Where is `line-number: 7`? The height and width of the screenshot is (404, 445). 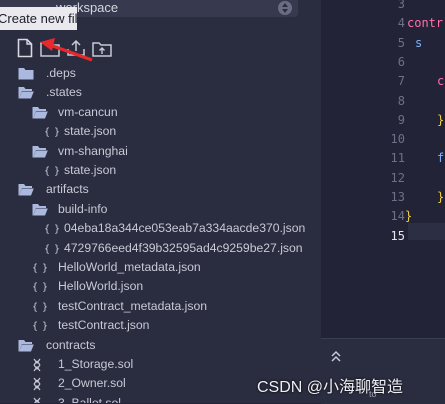 line-number: 7 is located at coordinates (401, 81).